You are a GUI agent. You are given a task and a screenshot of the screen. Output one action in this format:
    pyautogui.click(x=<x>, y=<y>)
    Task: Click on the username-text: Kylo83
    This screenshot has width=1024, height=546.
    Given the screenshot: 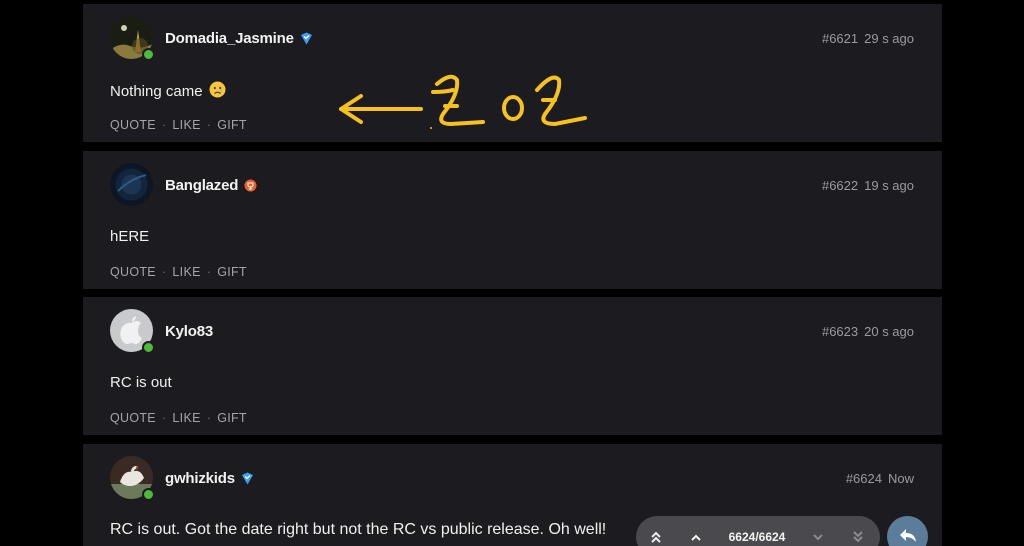 What is the action you would take?
    pyautogui.click(x=189, y=331)
    